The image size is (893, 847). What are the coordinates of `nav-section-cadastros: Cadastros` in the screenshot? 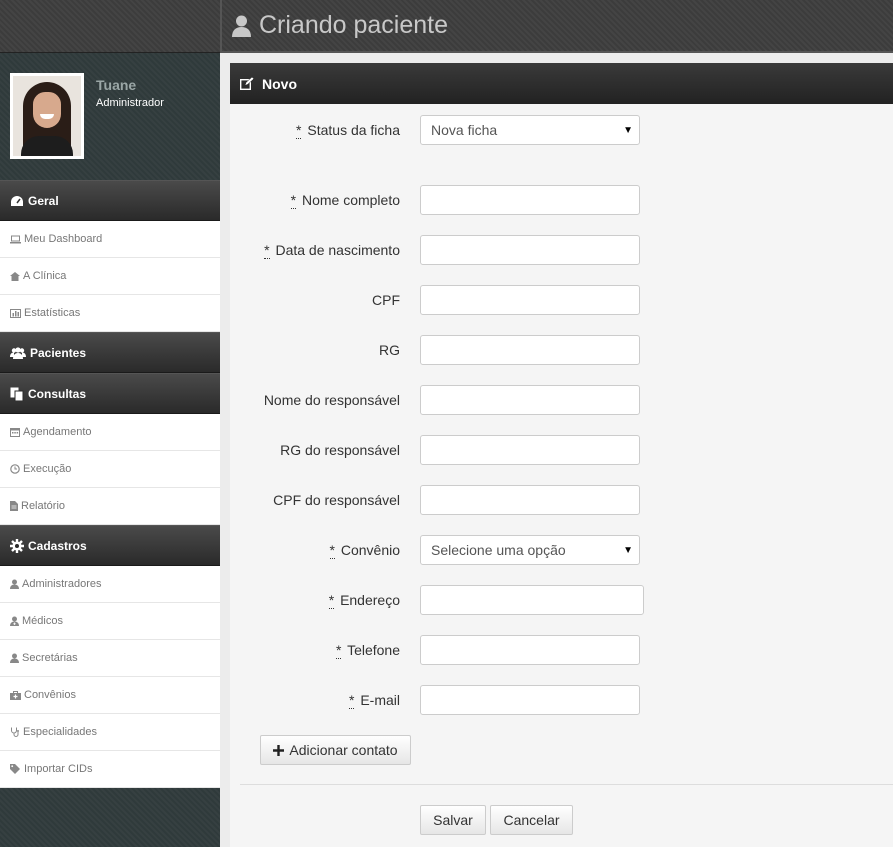 It's located at (110, 545).